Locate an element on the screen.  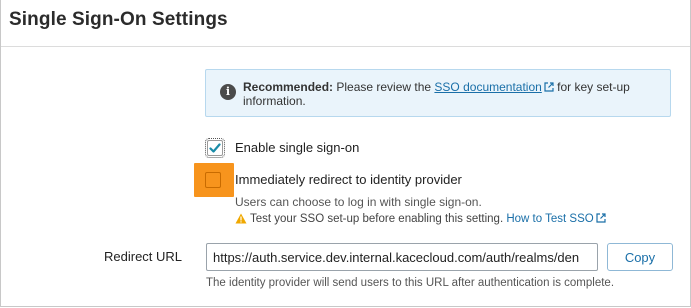
enable-sso-label: Enable single sign-on is located at coordinates (297, 147).